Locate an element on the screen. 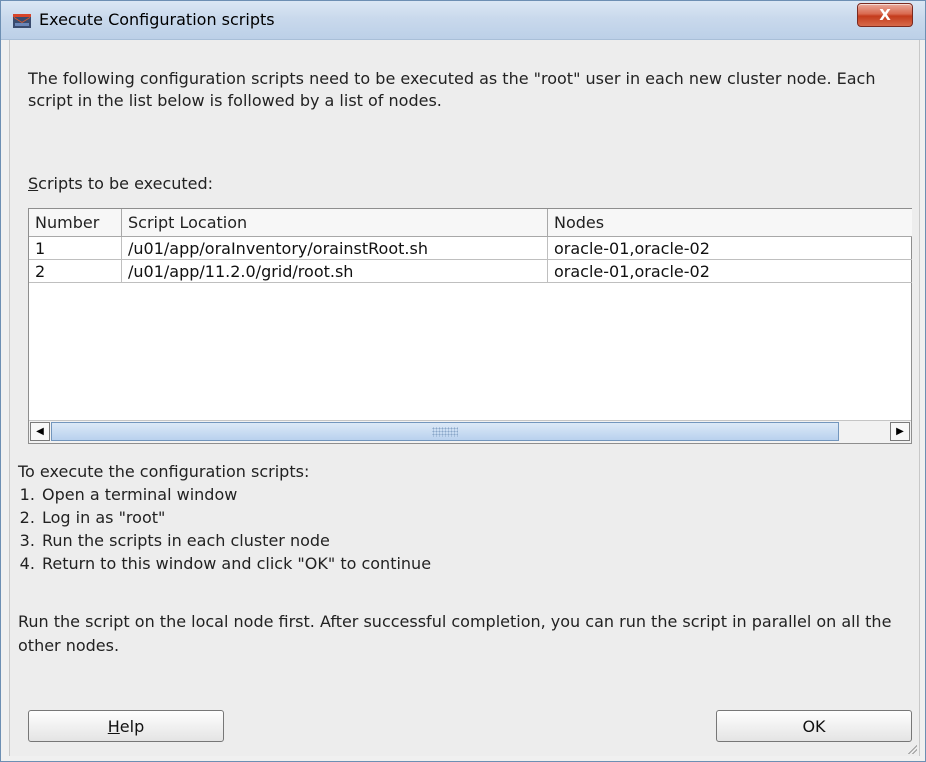  help-button-label: elp is located at coordinates (132, 726).